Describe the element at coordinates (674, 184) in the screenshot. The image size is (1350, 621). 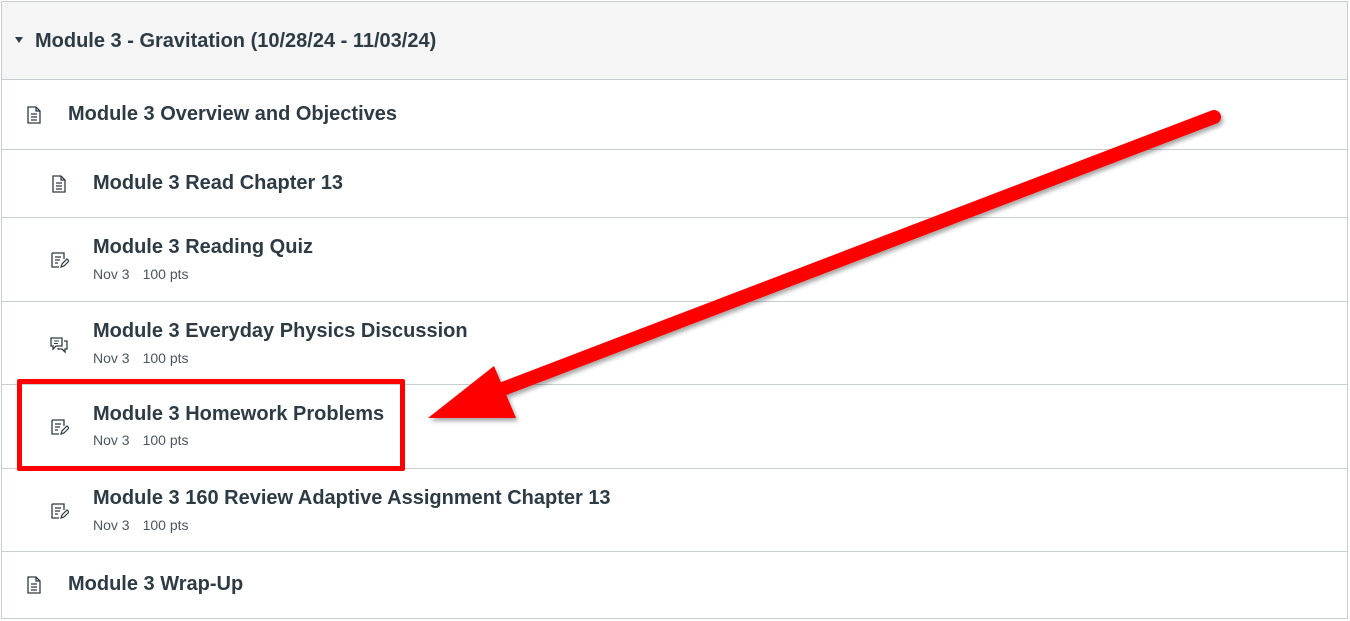
I see `module-item: Module 3 Read Chapter 13` at that location.